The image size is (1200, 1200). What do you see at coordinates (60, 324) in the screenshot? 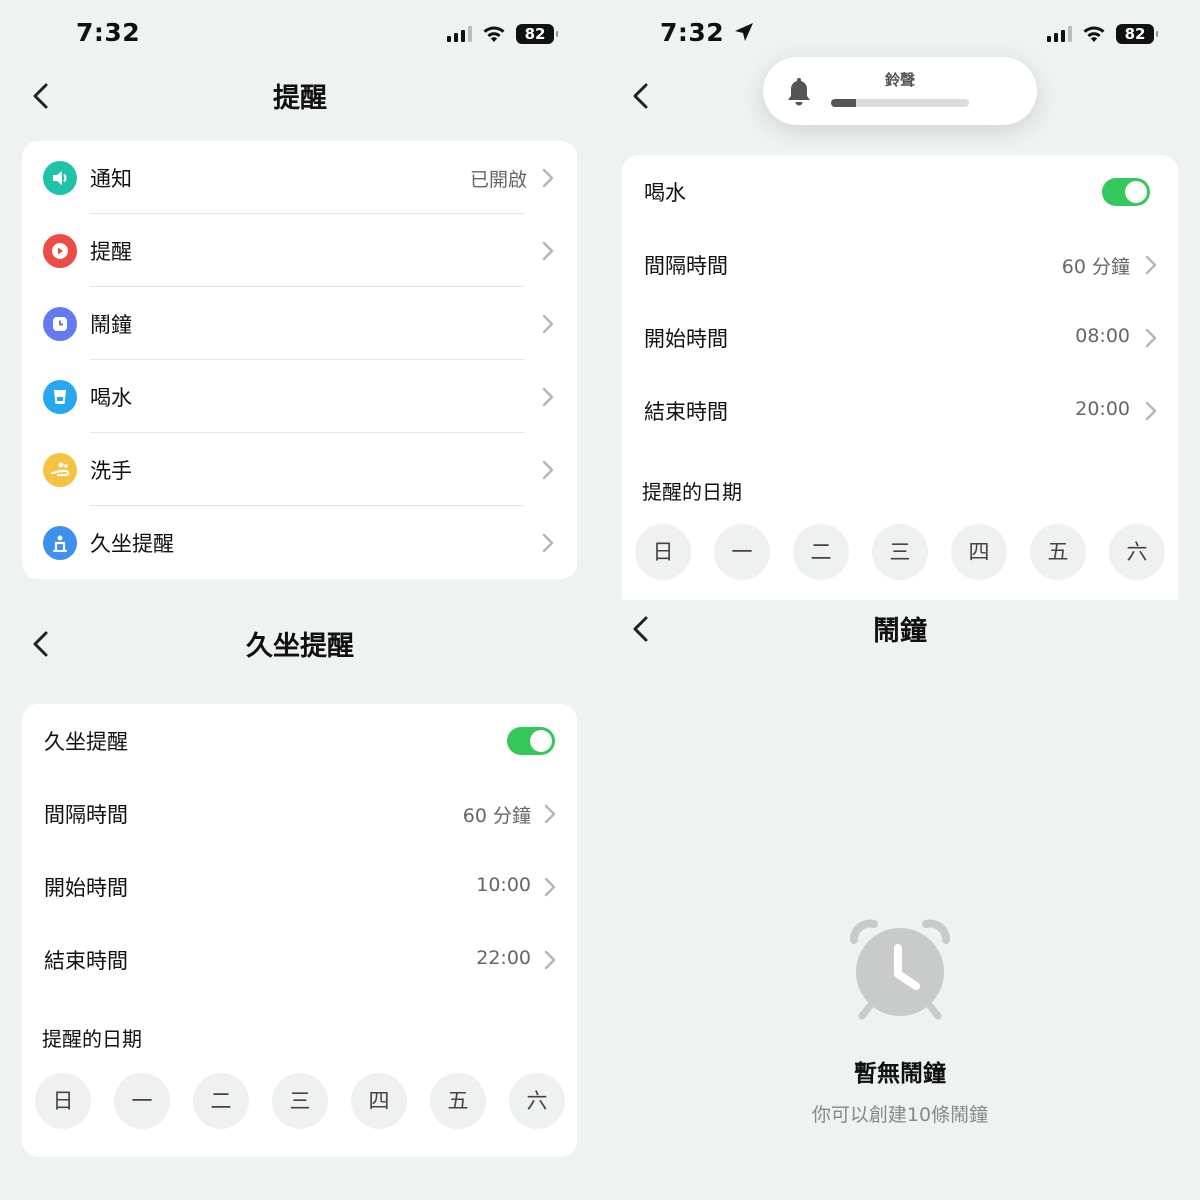
I see `alarm-icon` at bounding box center [60, 324].